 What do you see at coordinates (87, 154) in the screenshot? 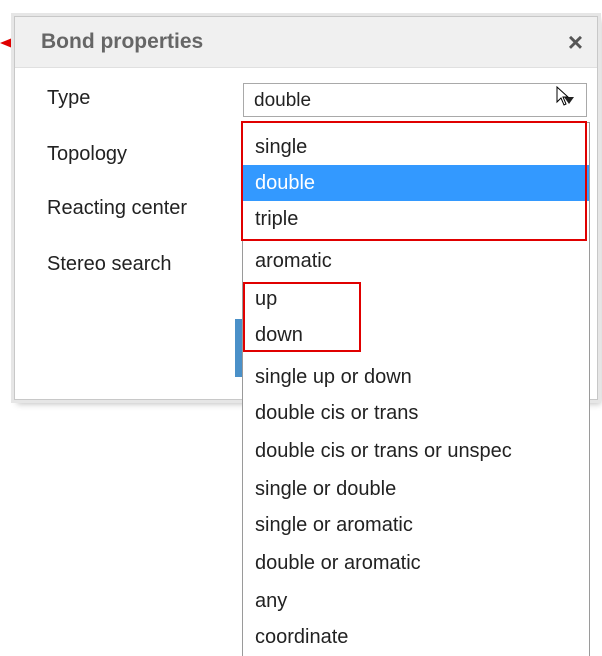
I see `topology-label: Topology` at bounding box center [87, 154].